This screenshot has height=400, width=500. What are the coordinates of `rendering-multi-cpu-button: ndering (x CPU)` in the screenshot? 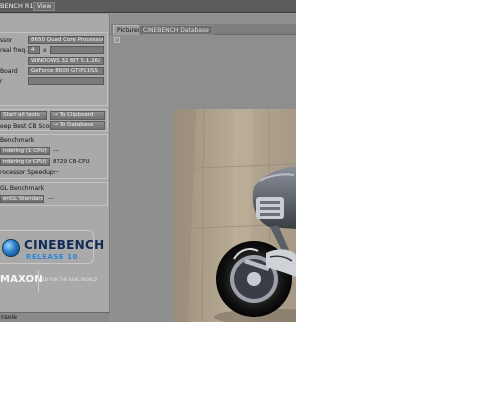 It's located at (25, 162).